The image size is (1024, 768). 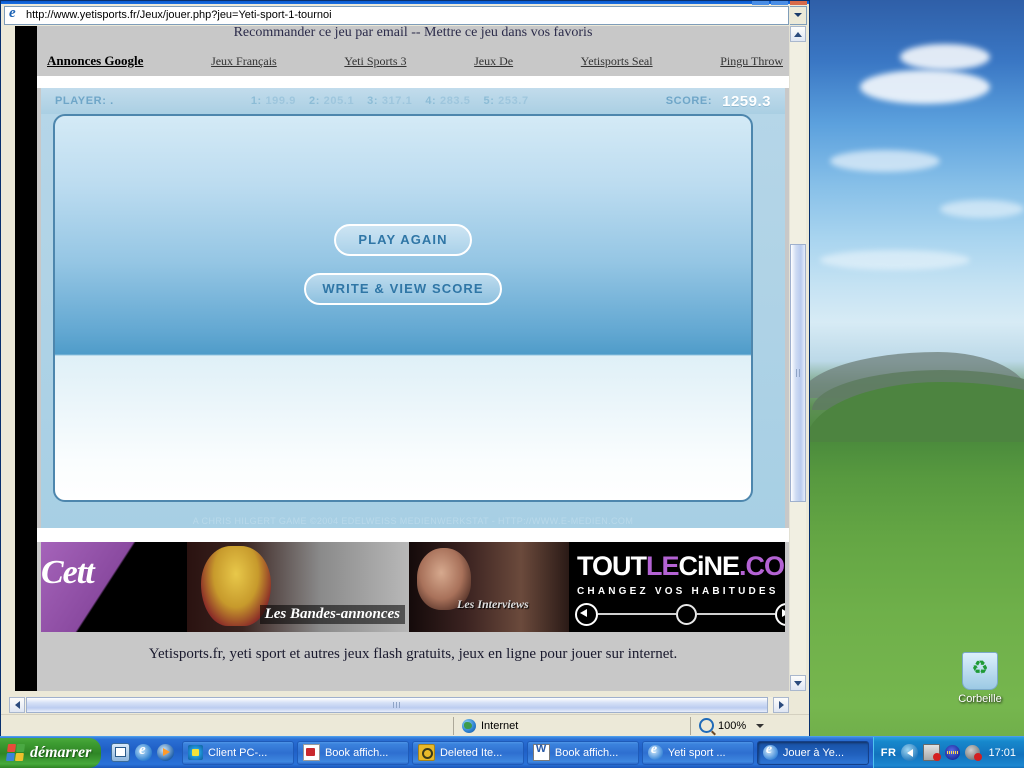 I want to click on throw-1-value: 199.9, so click(x=280, y=101).